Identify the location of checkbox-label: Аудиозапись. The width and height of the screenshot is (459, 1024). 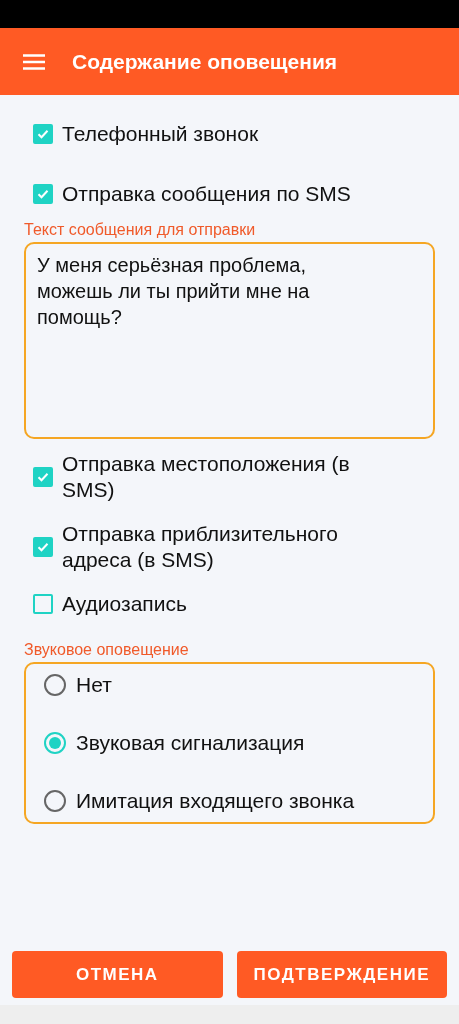
(124, 604).